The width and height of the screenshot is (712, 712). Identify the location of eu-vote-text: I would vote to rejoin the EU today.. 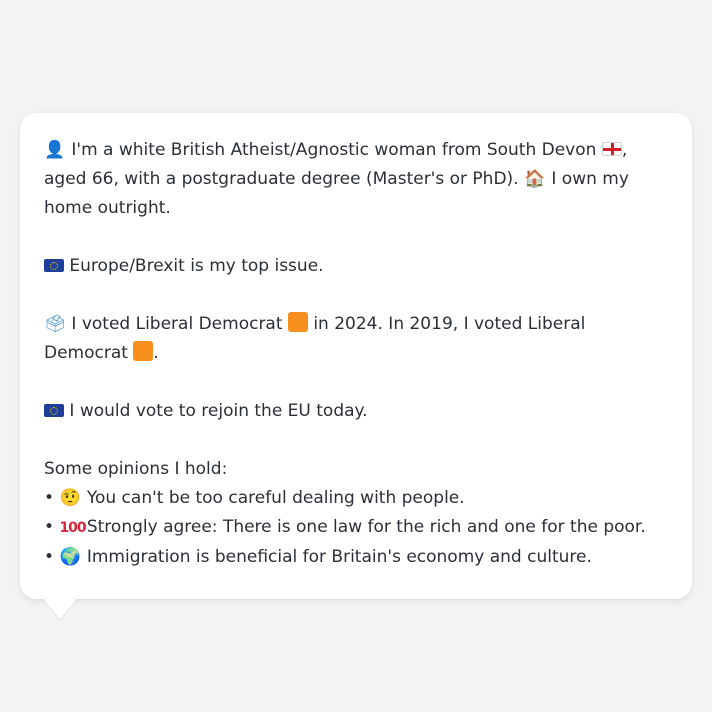
(218, 411).